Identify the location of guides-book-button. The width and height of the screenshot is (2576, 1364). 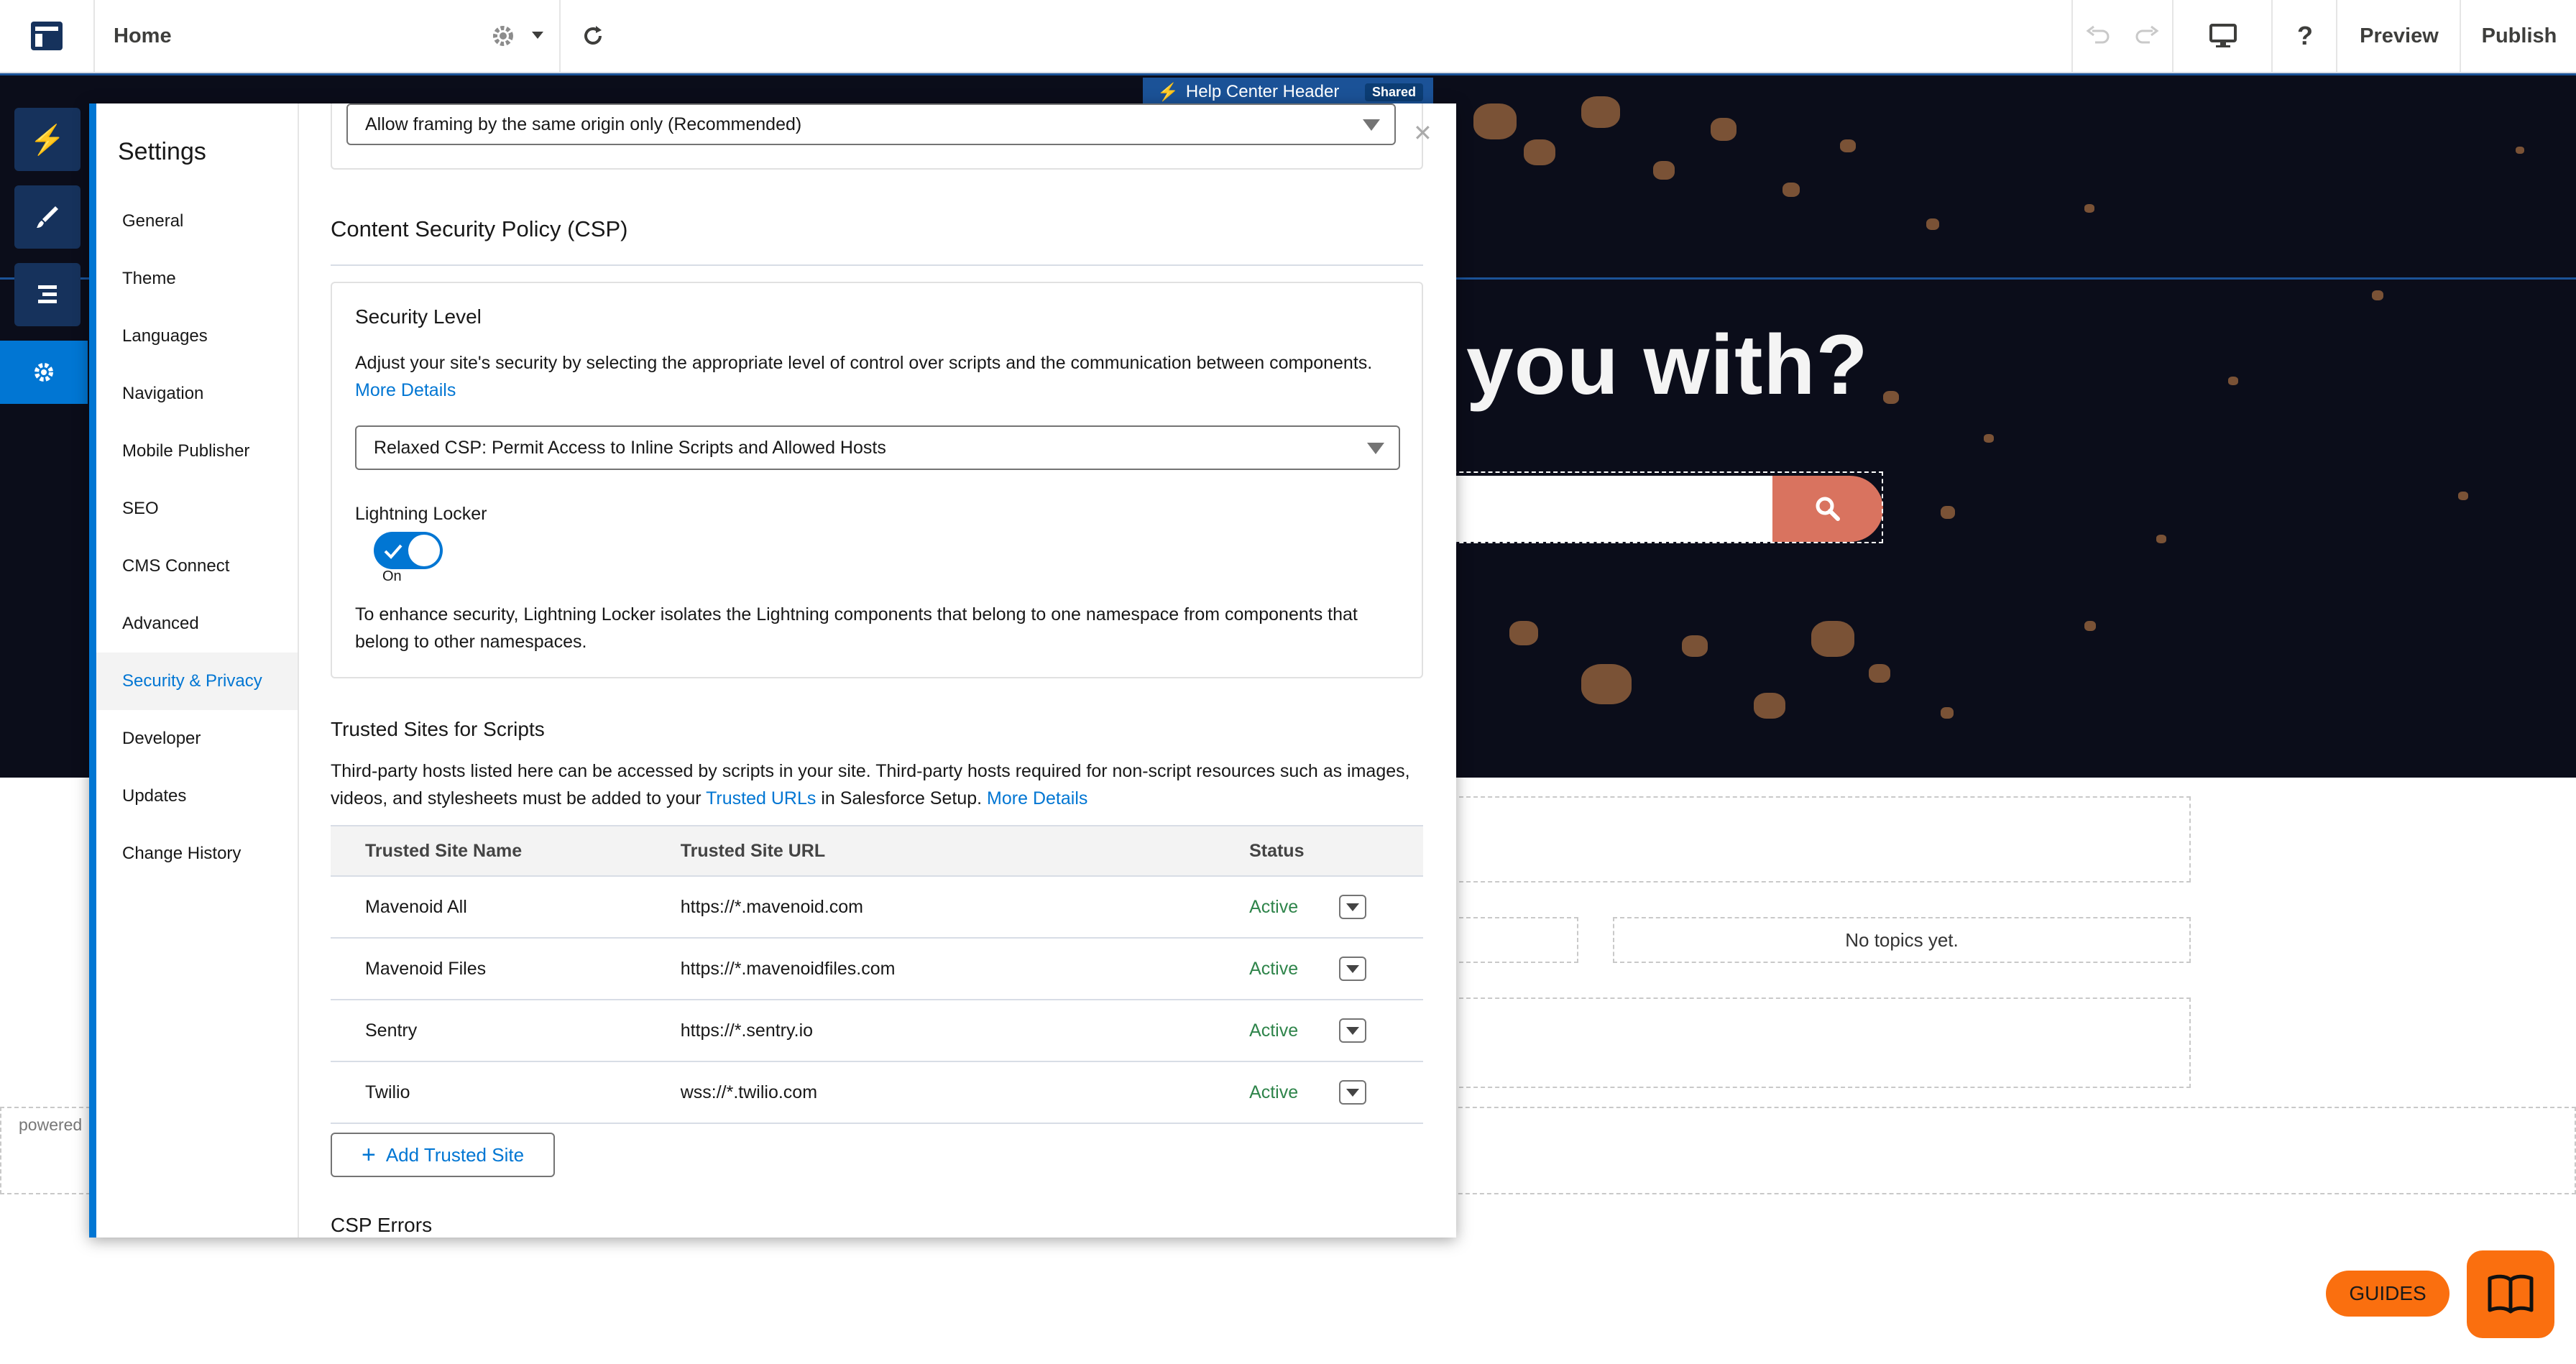
(2510, 1294).